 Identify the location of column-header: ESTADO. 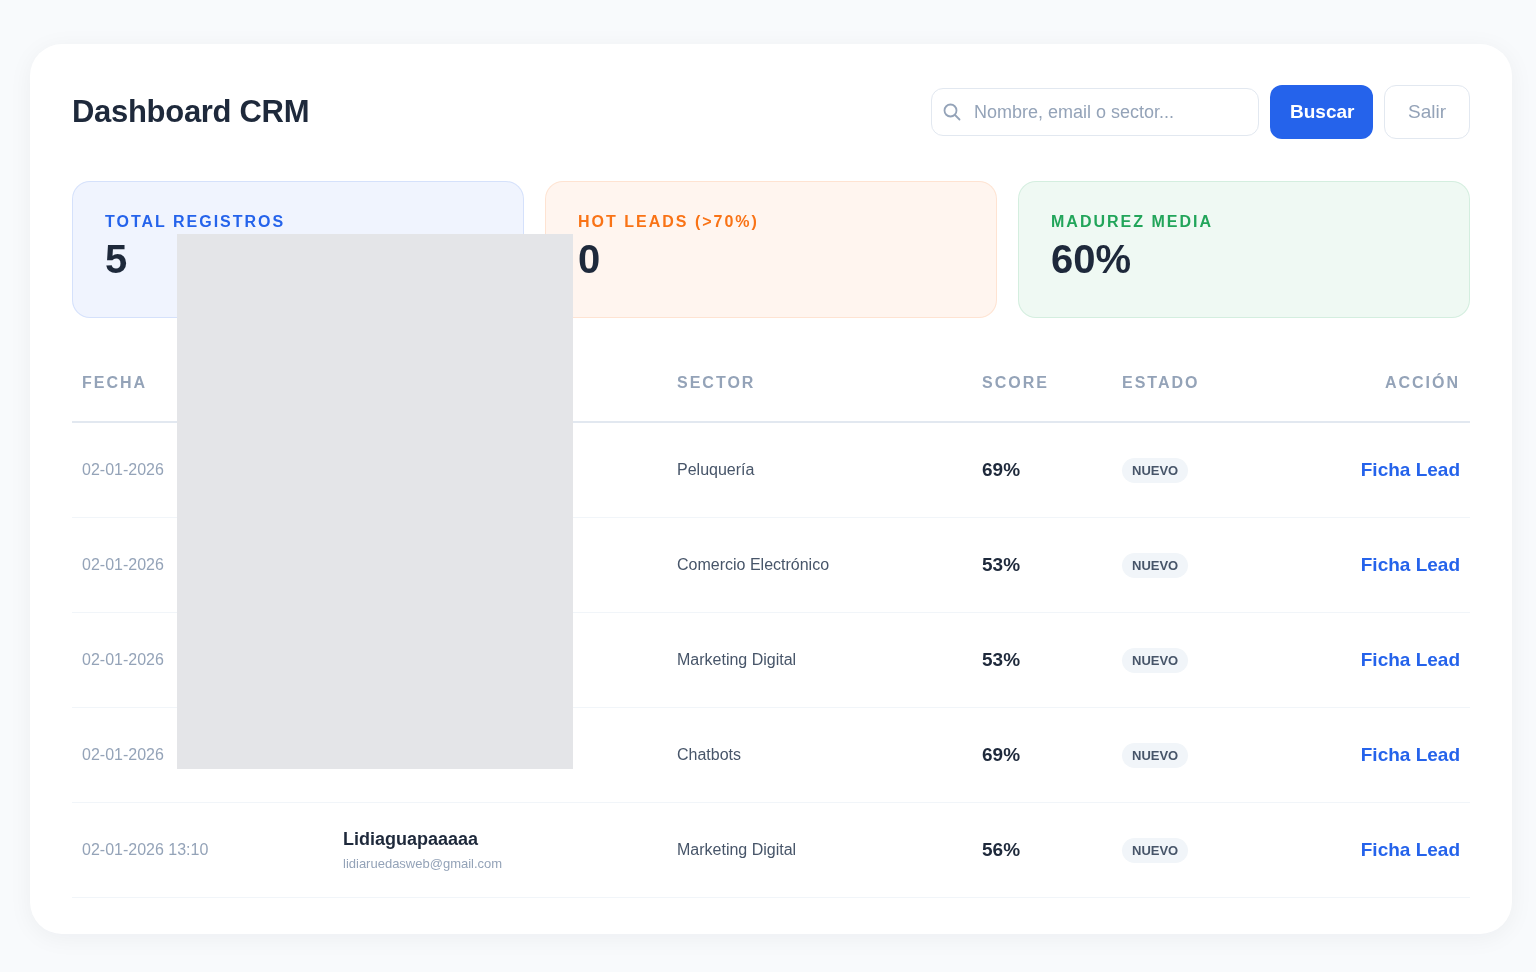
(1161, 382).